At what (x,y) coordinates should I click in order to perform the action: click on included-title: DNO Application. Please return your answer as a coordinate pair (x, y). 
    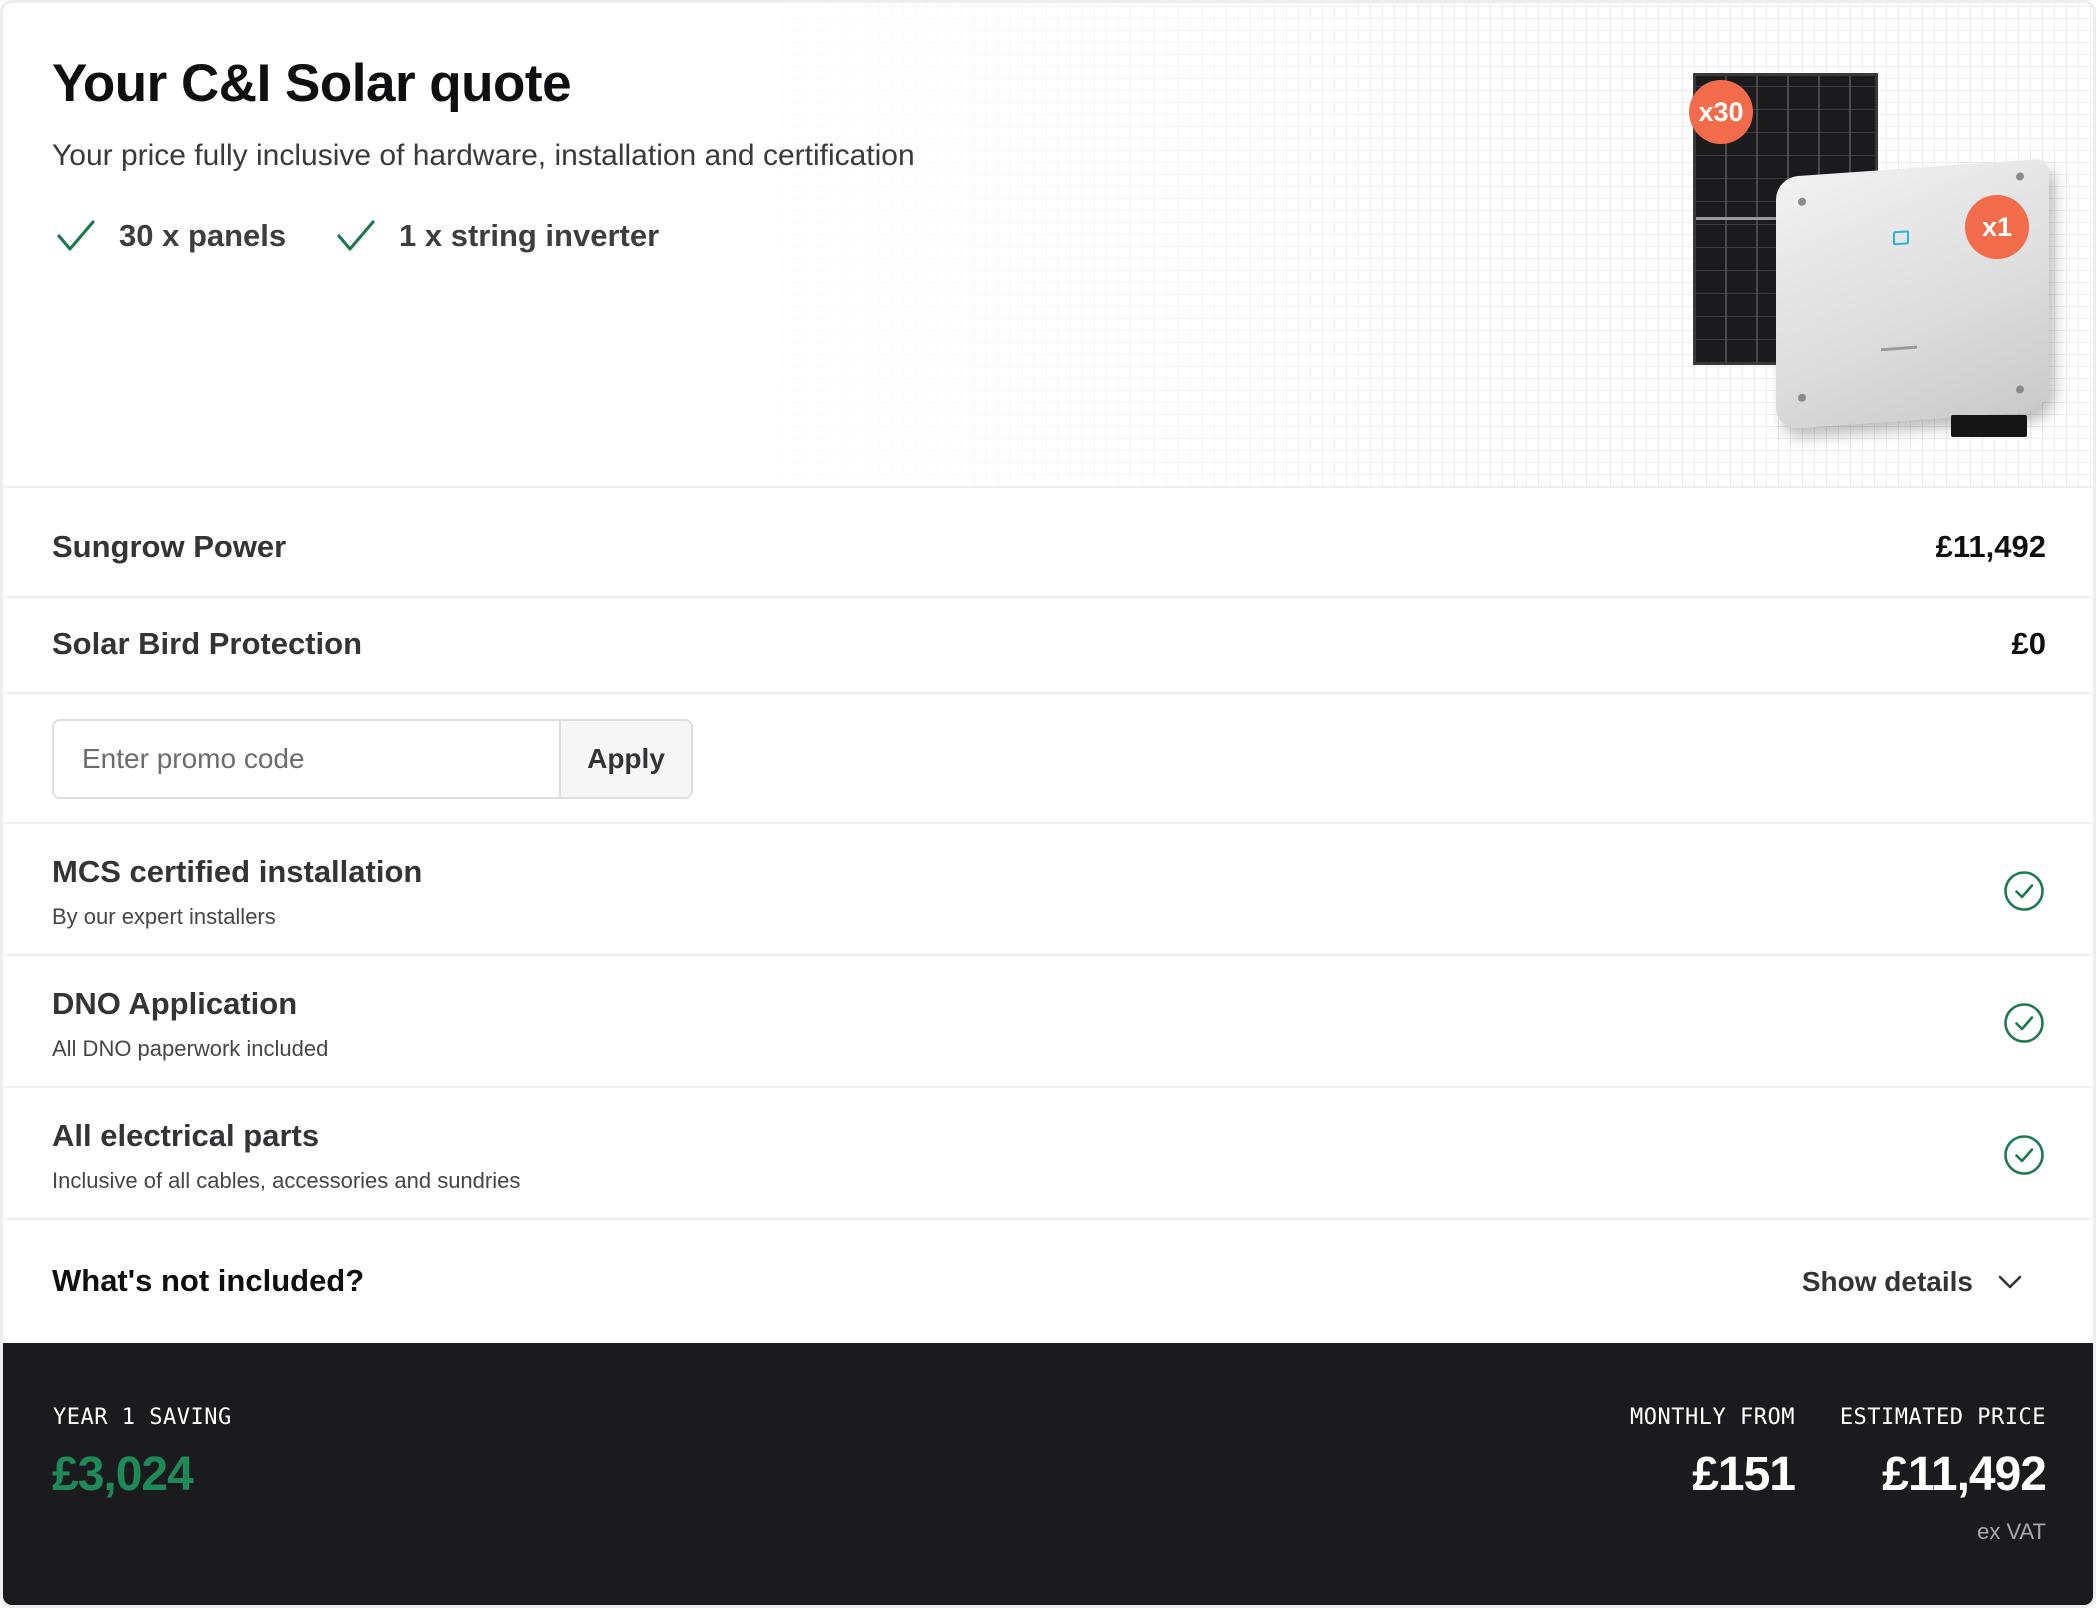
    Looking at the image, I should click on (175, 1003).